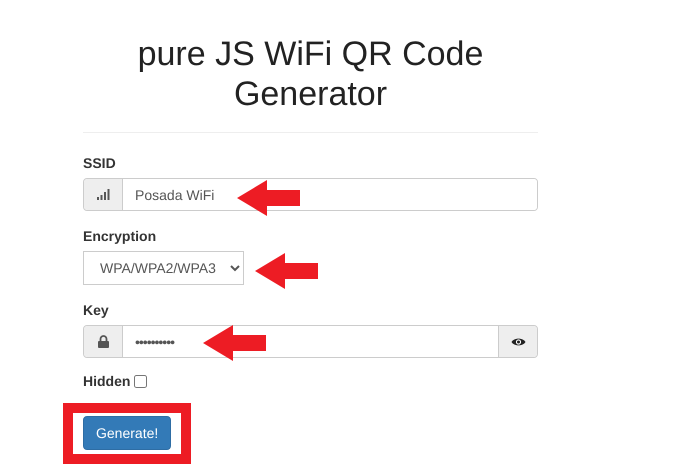 Image resolution: width=678 pixels, height=469 pixels. Describe the element at coordinates (120, 236) in the screenshot. I see `field-label: Encryption` at that location.